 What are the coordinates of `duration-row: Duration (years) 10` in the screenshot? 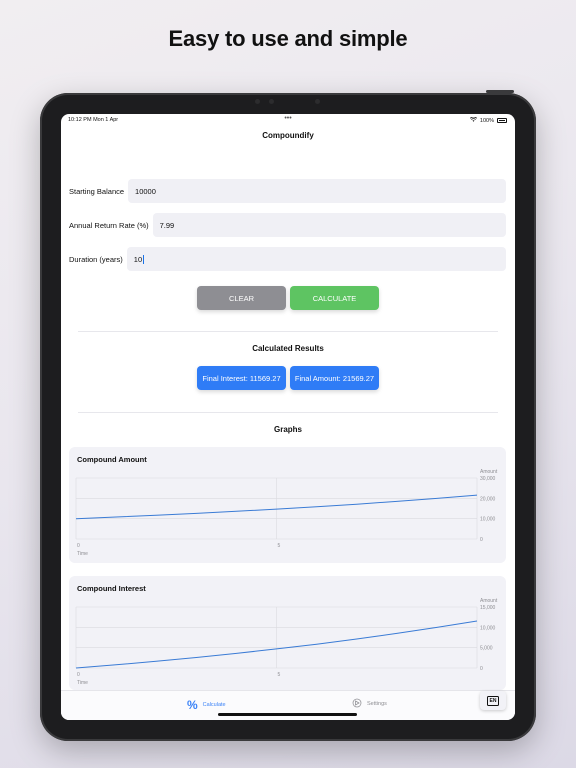 It's located at (287, 259).